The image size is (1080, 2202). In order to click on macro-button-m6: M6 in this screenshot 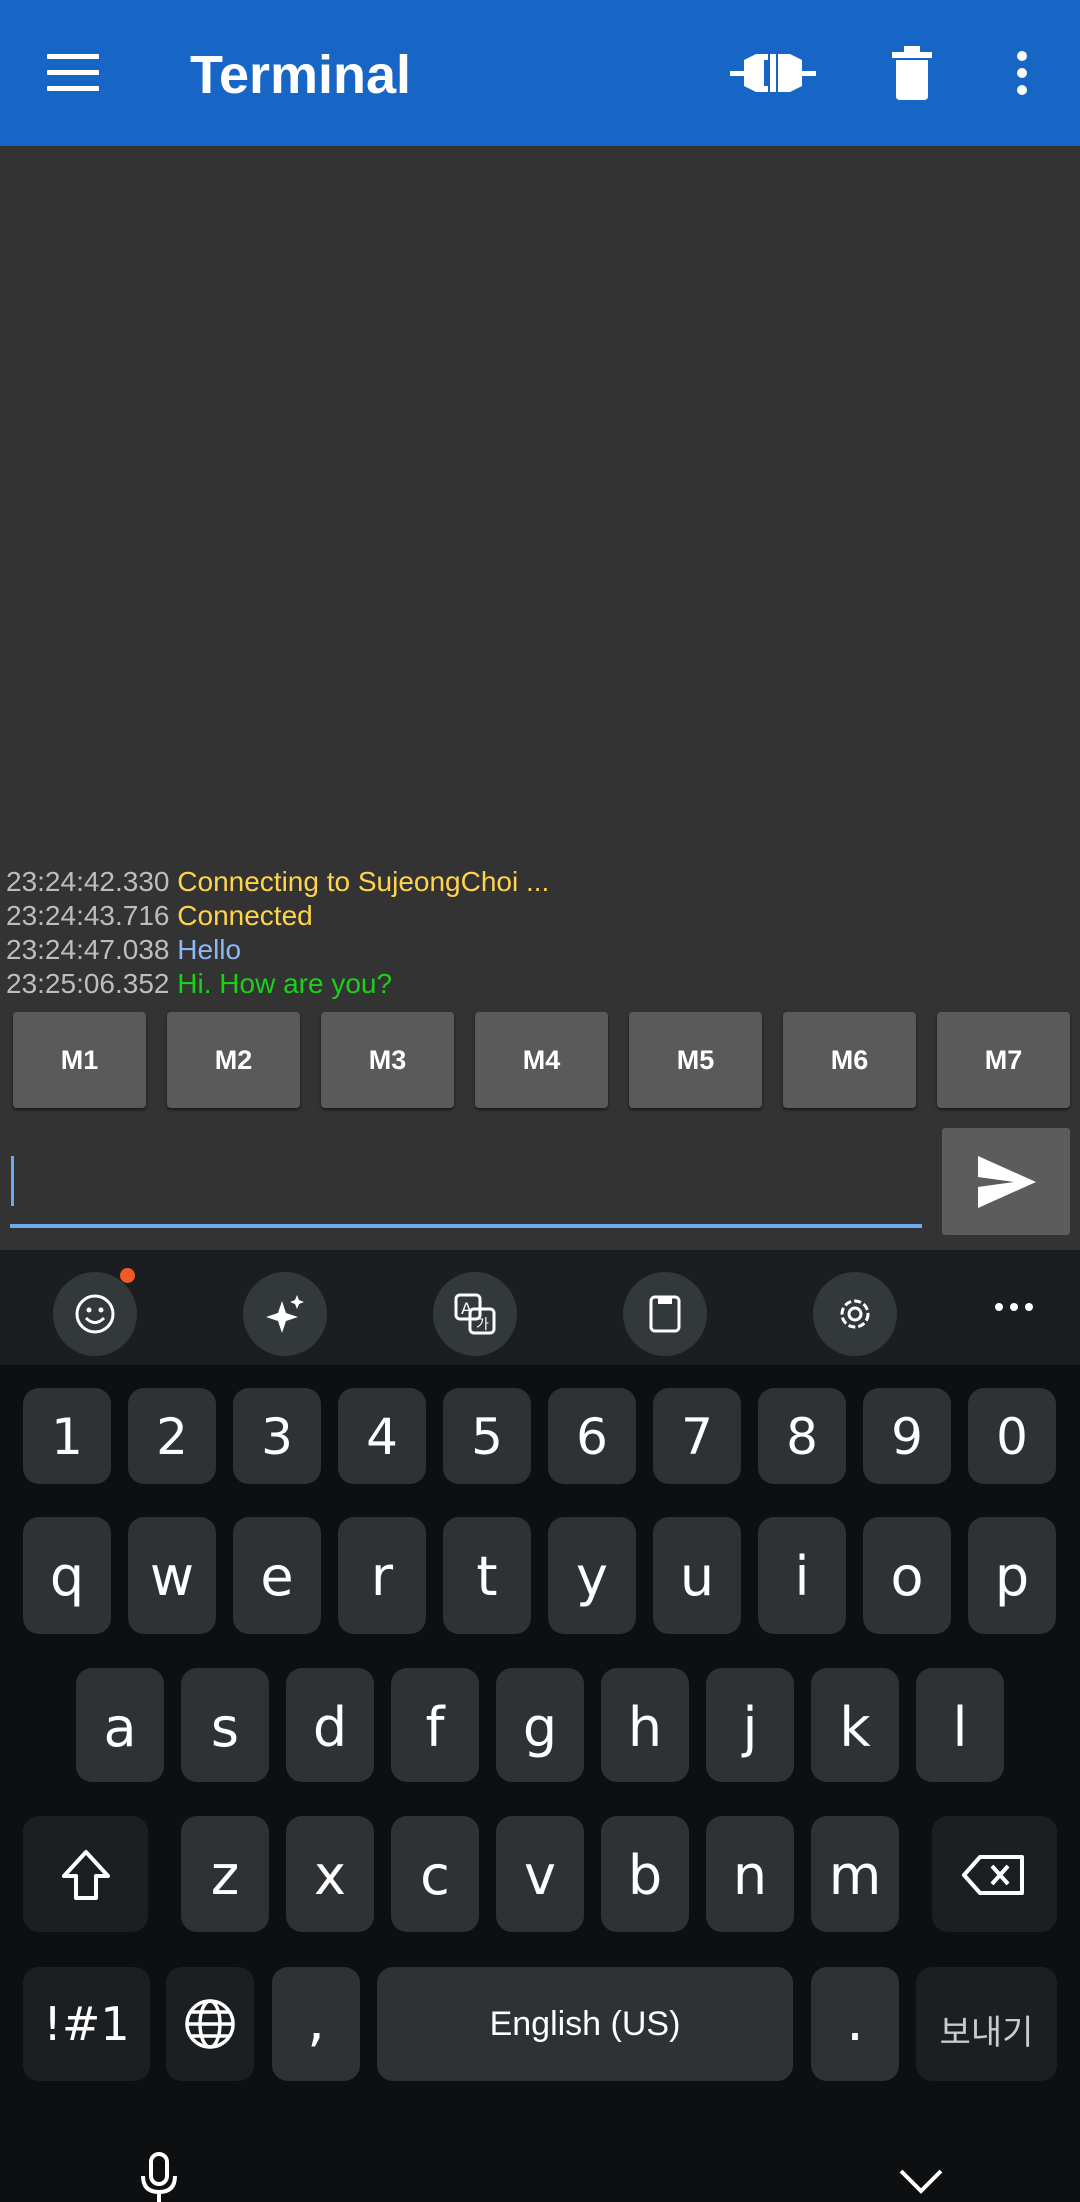, I will do `click(849, 1060)`.